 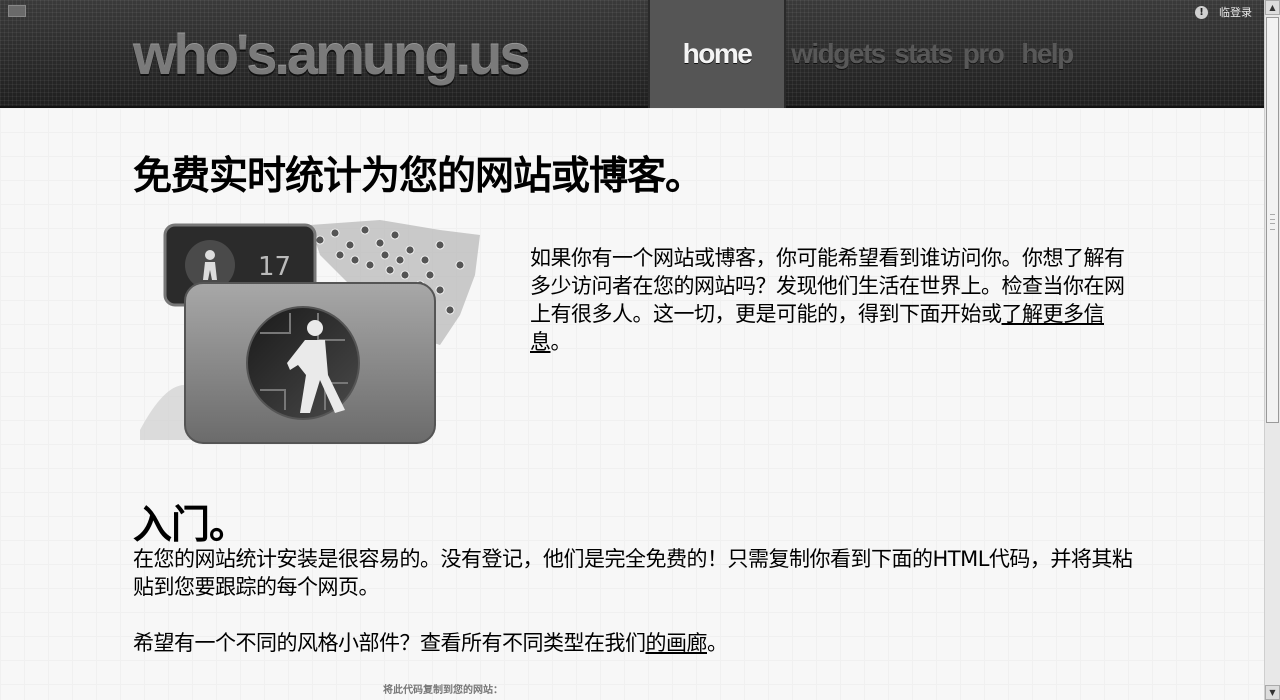 What do you see at coordinates (1201, 12) in the screenshot?
I see `info-icon: !` at bounding box center [1201, 12].